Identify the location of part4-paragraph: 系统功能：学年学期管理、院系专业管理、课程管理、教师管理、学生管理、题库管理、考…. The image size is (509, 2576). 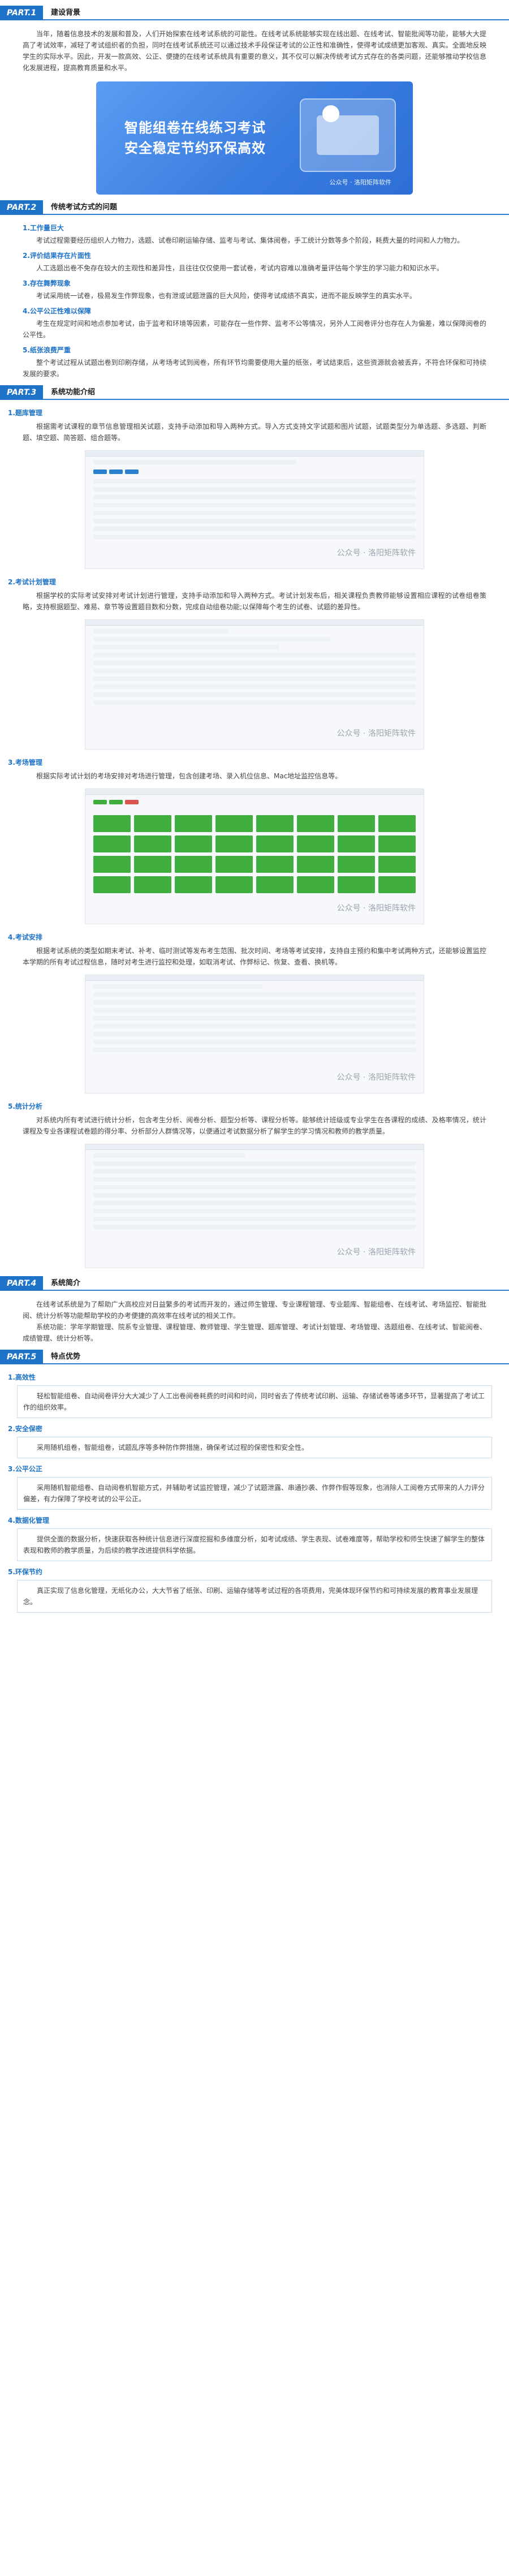
(255, 1332).